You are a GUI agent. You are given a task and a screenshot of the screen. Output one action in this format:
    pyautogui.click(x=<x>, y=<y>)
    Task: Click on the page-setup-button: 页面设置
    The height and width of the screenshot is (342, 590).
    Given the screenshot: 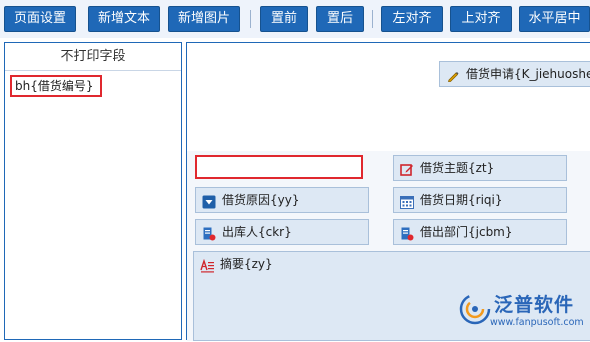 What is the action you would take?
    pyautogui.click(x=40, y=19)
    